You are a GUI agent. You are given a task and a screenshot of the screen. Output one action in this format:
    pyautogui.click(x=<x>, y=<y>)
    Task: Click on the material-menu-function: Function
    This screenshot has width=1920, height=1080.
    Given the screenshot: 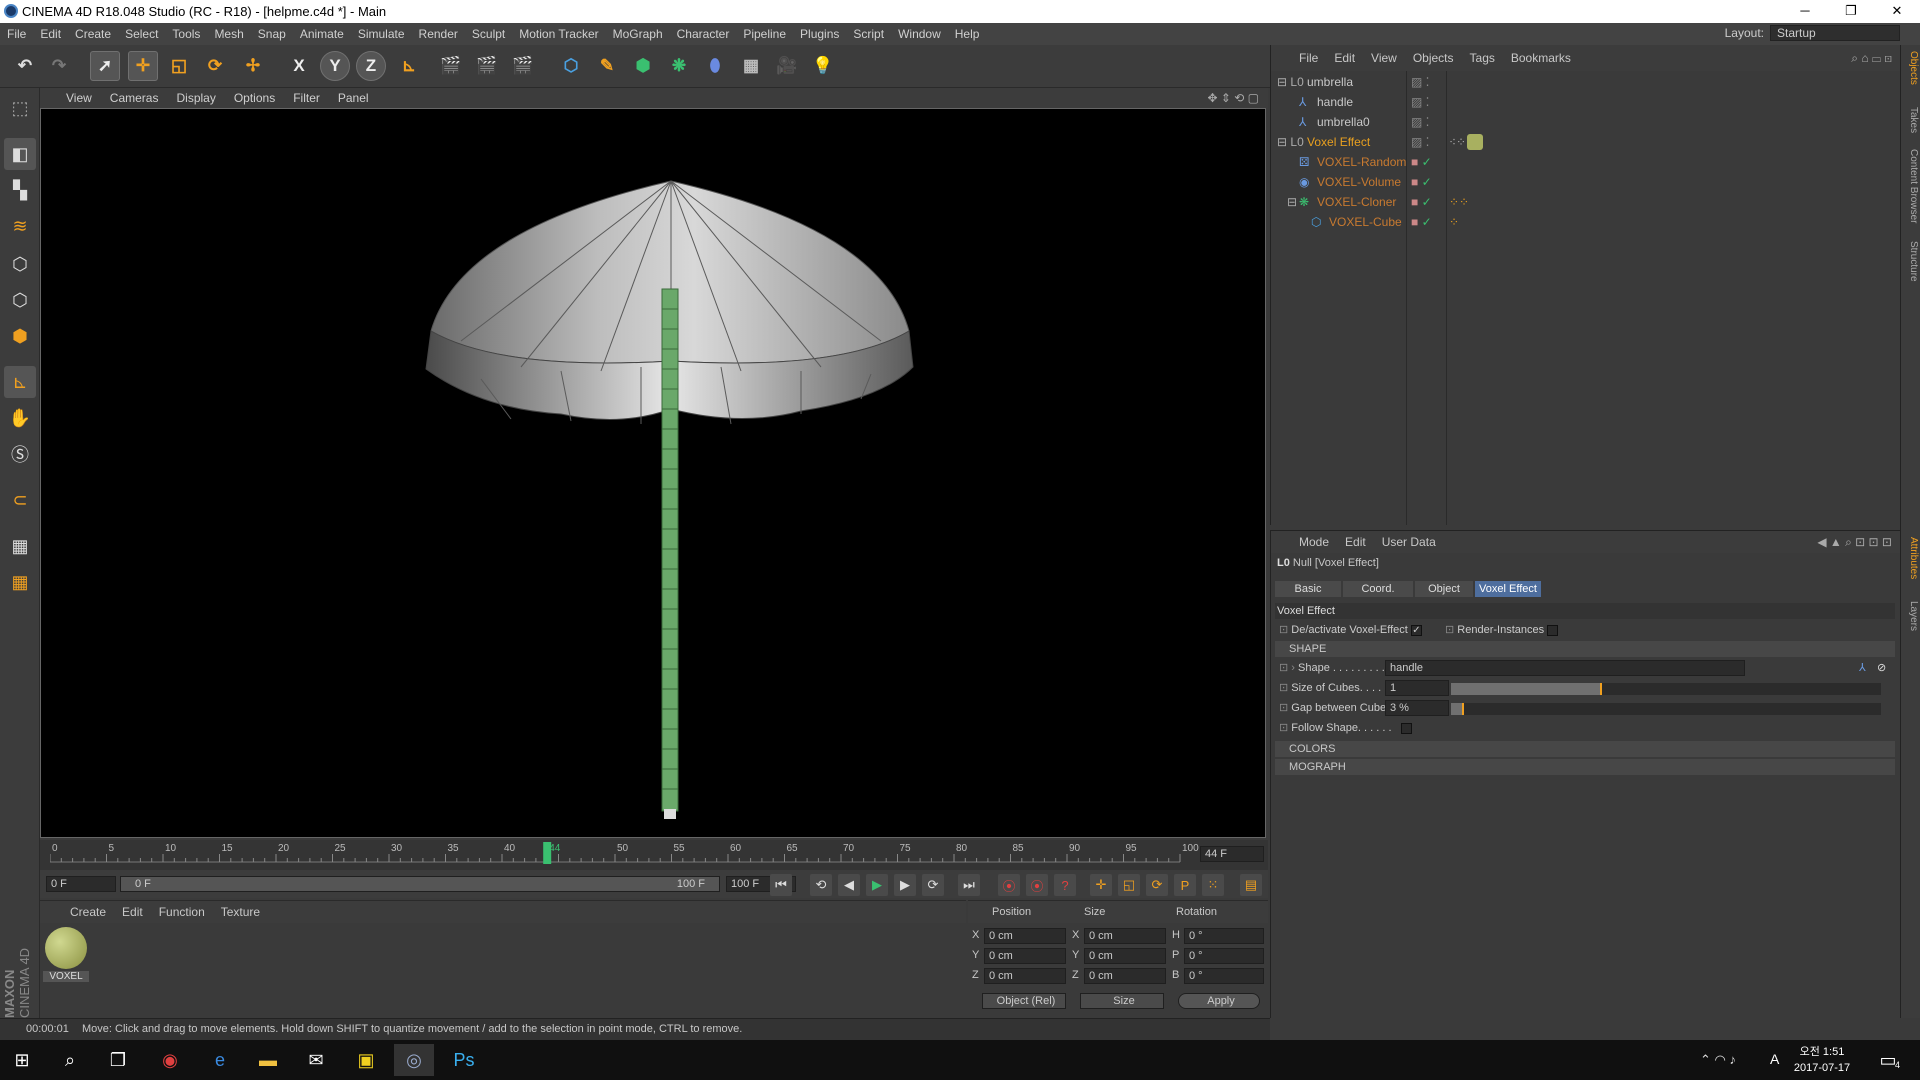 What is the action you would take?
    pyautogui.click(x=182, y=912)
    